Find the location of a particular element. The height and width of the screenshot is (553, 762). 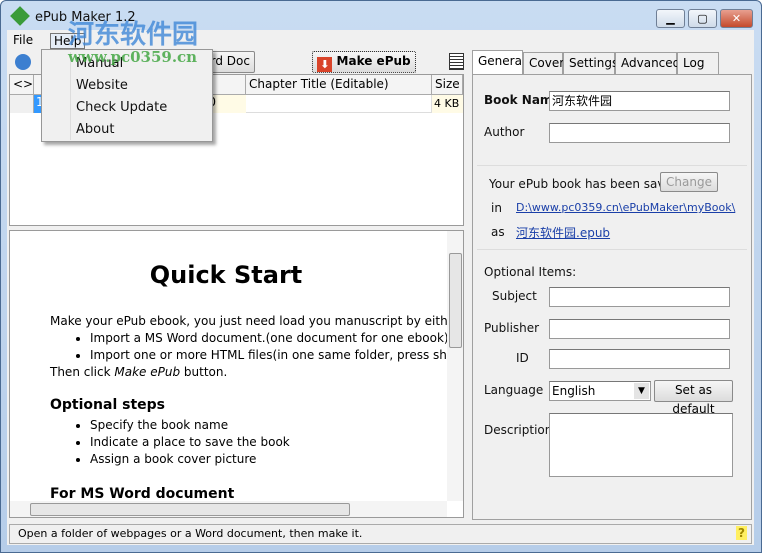

in-label: in is located at coordinates (496, 208).